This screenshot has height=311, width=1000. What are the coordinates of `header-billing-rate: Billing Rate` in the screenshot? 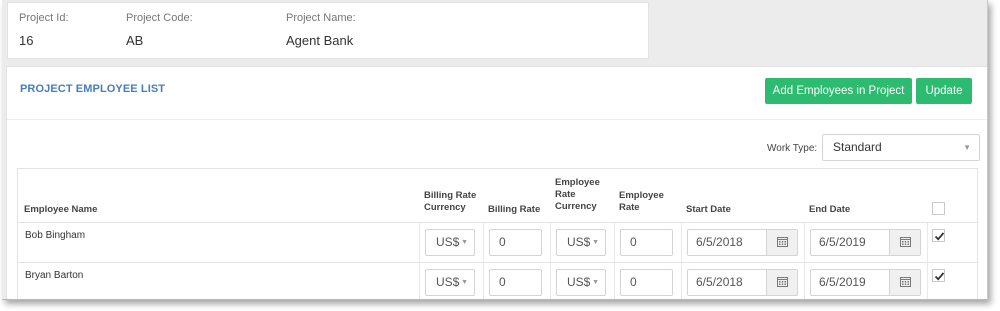 It's located at (514, 209).